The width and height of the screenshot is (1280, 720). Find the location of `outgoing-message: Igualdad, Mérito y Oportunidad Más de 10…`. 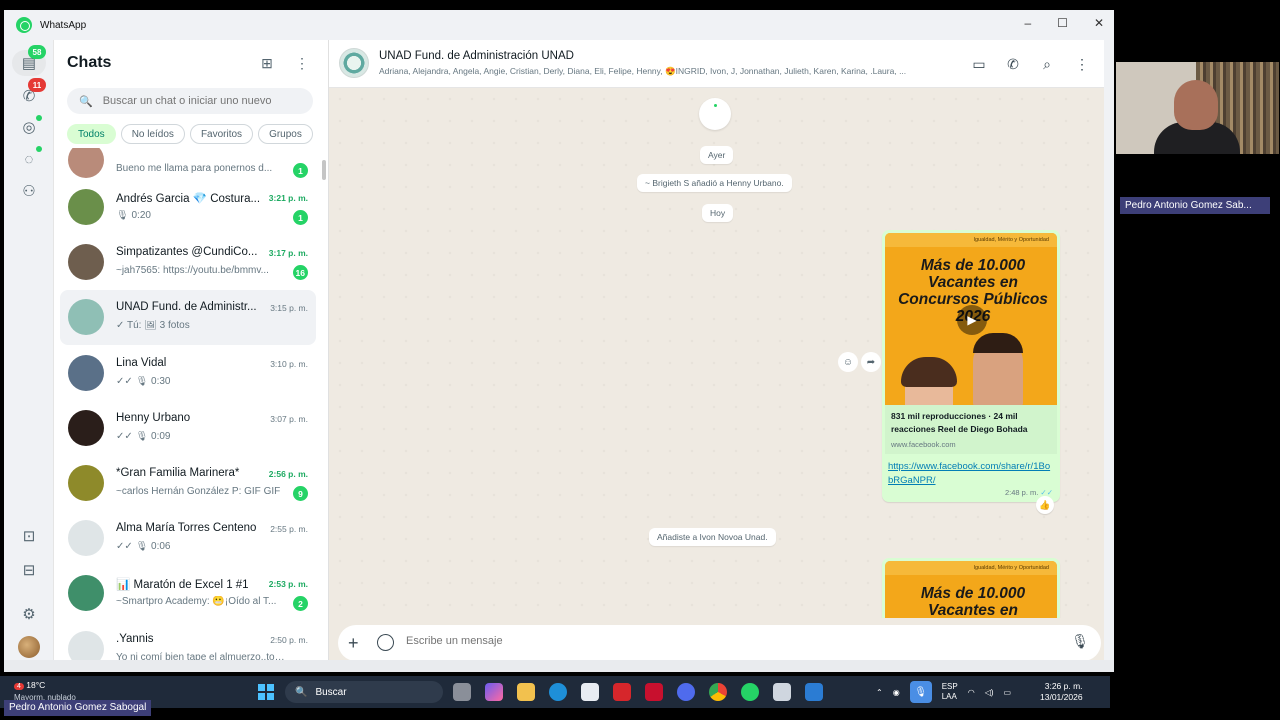

outgoing-message: Igualdad, Mérito y Oportunidad Más de 10… is located at coordinates (971, 366).